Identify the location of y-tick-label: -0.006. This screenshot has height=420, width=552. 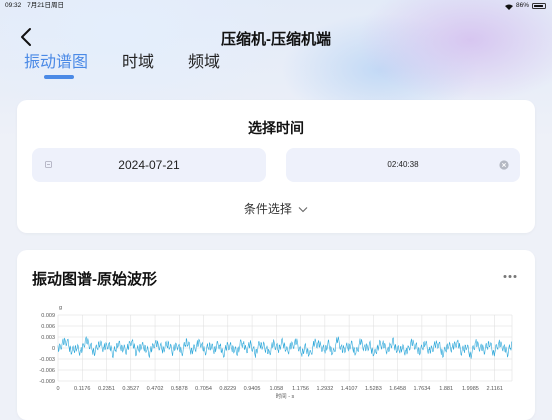
(47, 371).